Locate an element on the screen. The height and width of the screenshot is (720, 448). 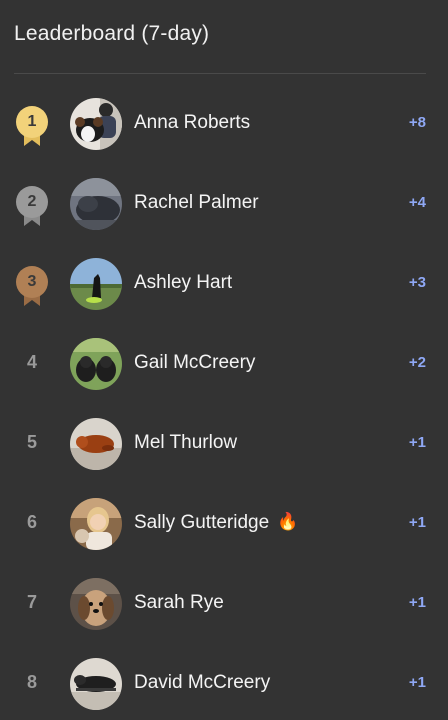
header-divider is located at coordinates (220, 73).